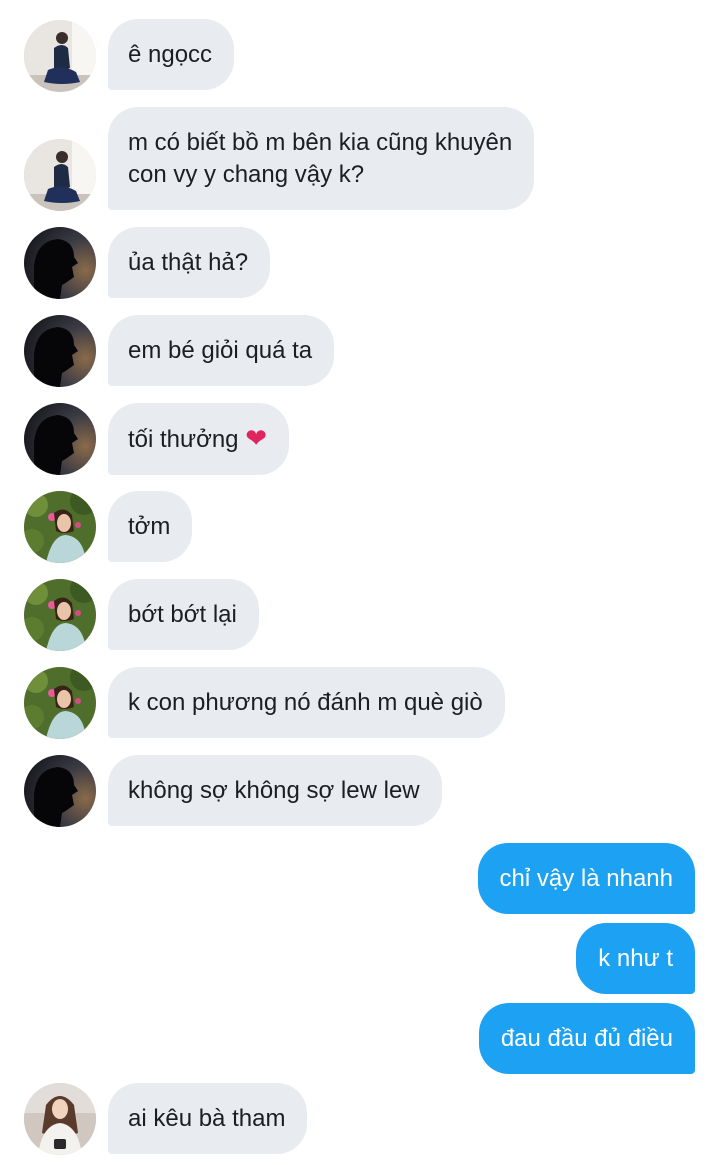 The height and width of the screenshot is (1165, 719). Describe the element at coordinates (60, 1119) in the screenshot. I see `avatar-white-top` at that location.